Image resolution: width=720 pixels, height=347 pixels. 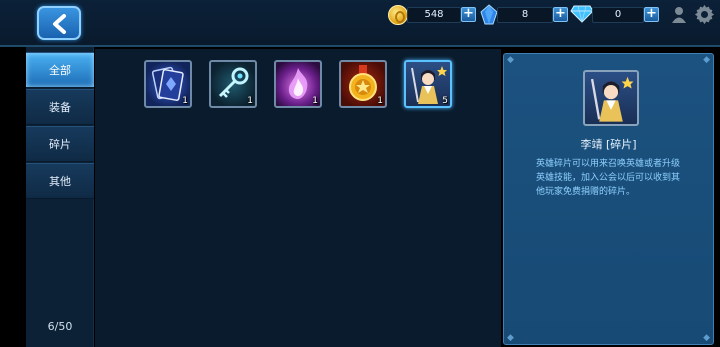 What do you see at coordinates (428, 84) in the screenshot?
I see `inventory-item: 5` at bounding box center [428, 84].